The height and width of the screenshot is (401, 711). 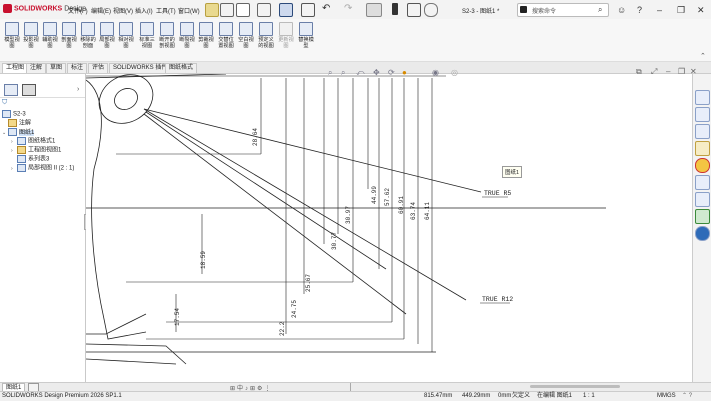 What do you see at coordinates (639, 10) in the screenshot?
I see `help-icon: ?` at bounding box center [639, 10].